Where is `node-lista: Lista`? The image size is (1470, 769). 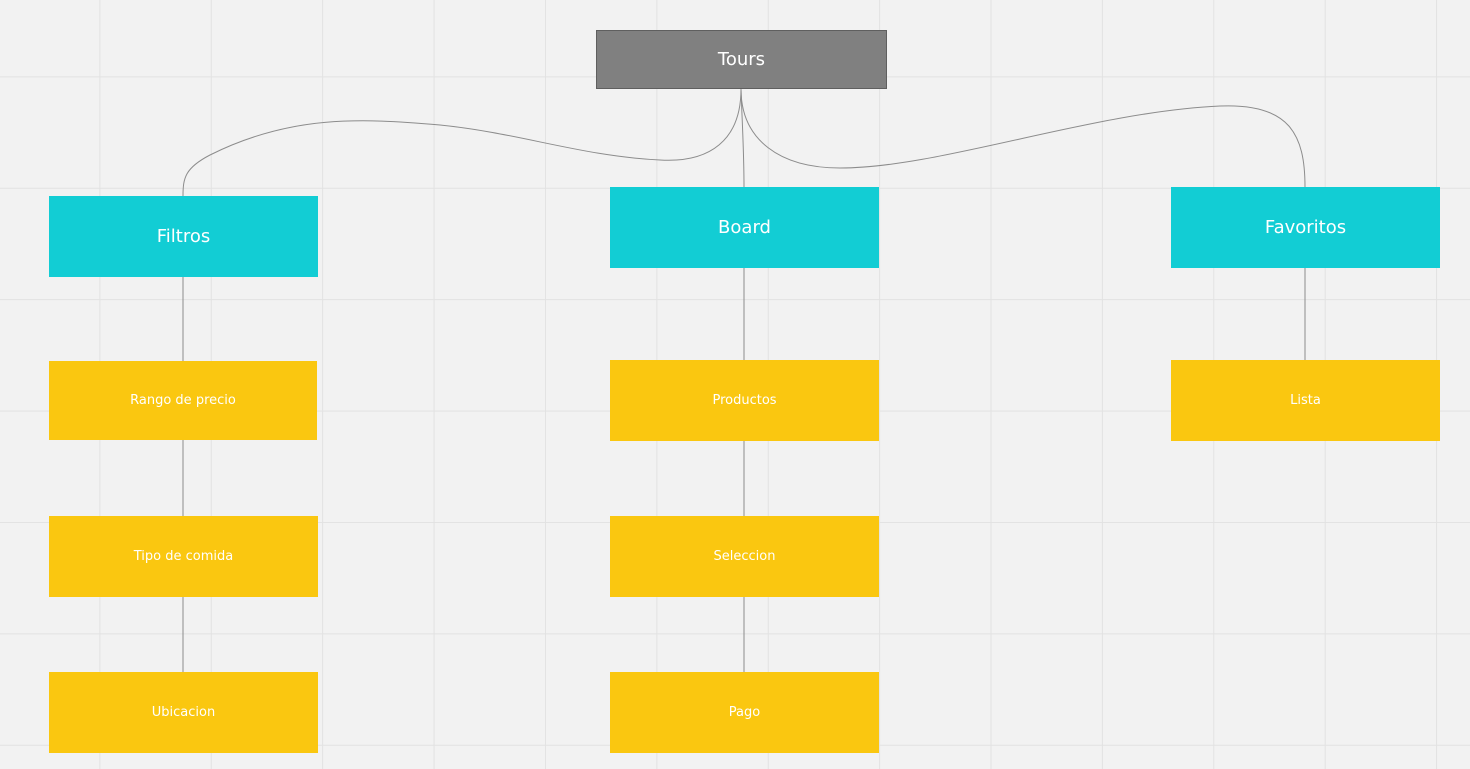 node-lista: Lista is located at coordinates (1305, 400).